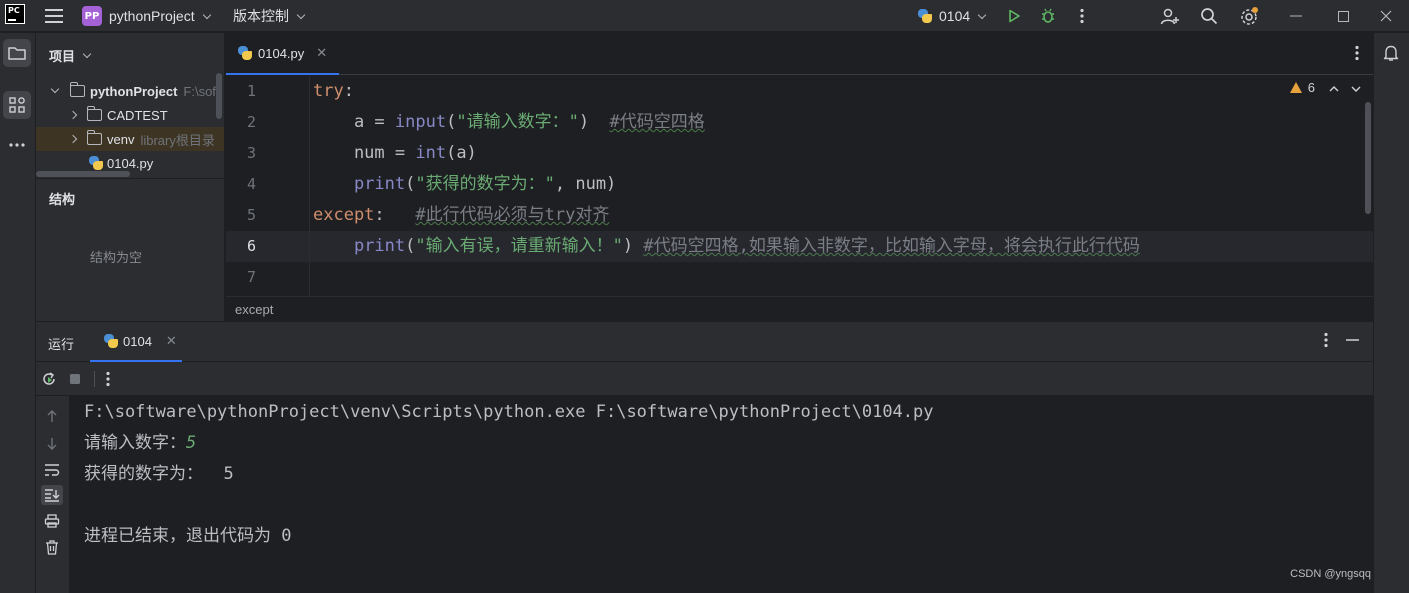  I want to click on project-name: pythonProject, so click(152, 16).